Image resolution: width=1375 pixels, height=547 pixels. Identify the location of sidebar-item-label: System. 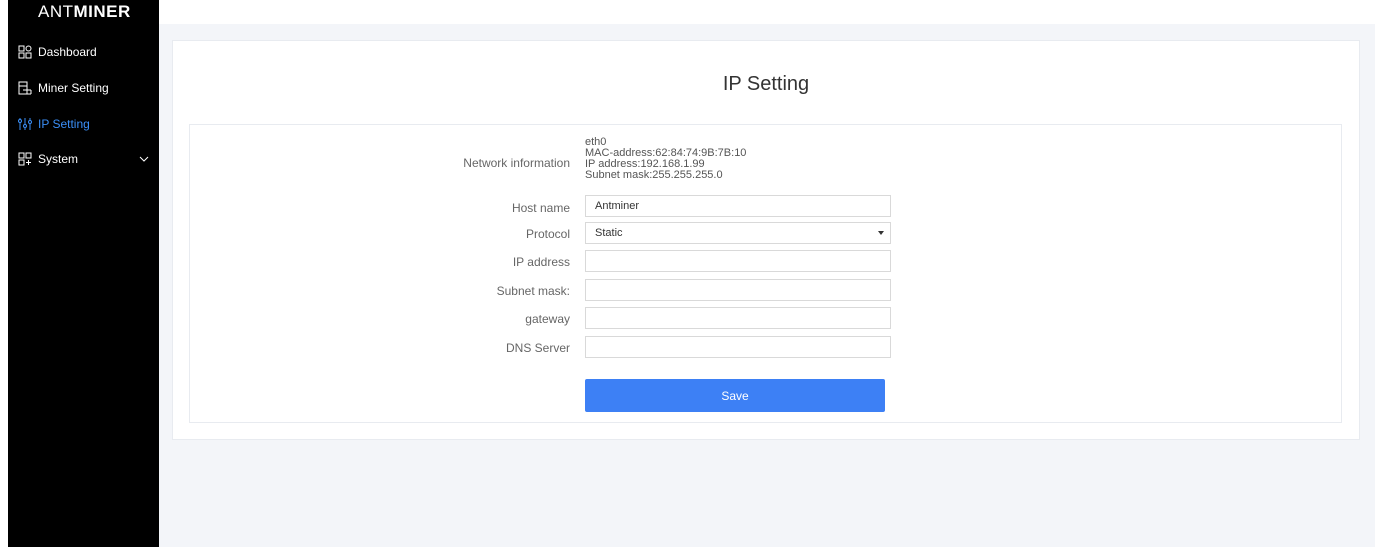
(58, 159).